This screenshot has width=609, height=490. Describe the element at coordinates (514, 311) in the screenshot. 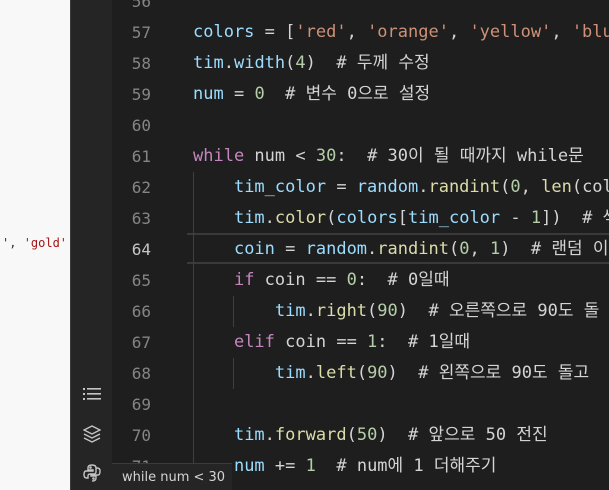

I see `code-token: # 오른쪽으로 90도 돌` at that location.